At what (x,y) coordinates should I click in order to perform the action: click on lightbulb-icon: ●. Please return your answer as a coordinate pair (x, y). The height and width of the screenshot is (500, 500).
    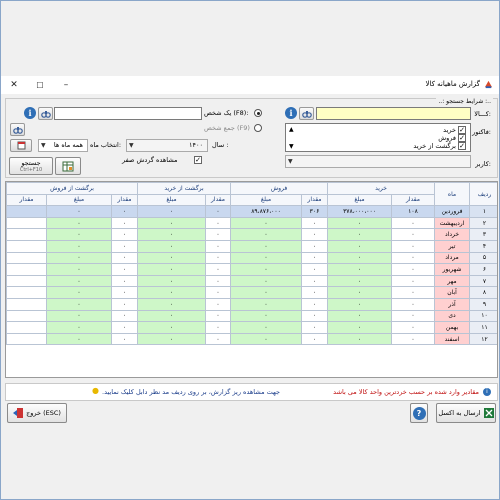
    Looking at the image, I should click on (95, 390).